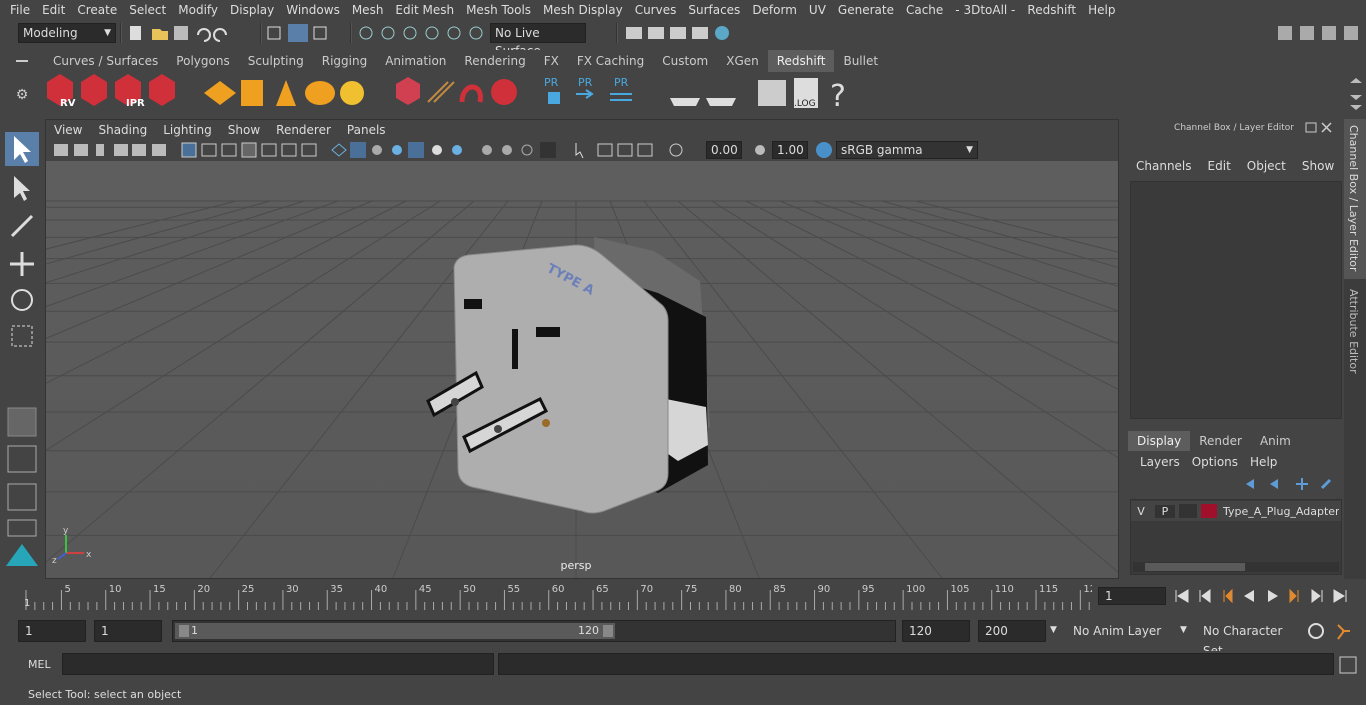 Image resolution: width=1366 pixels, height=705 pixels. I want to click on viewport-menu-lighting: Lighting, so click(187, 130).